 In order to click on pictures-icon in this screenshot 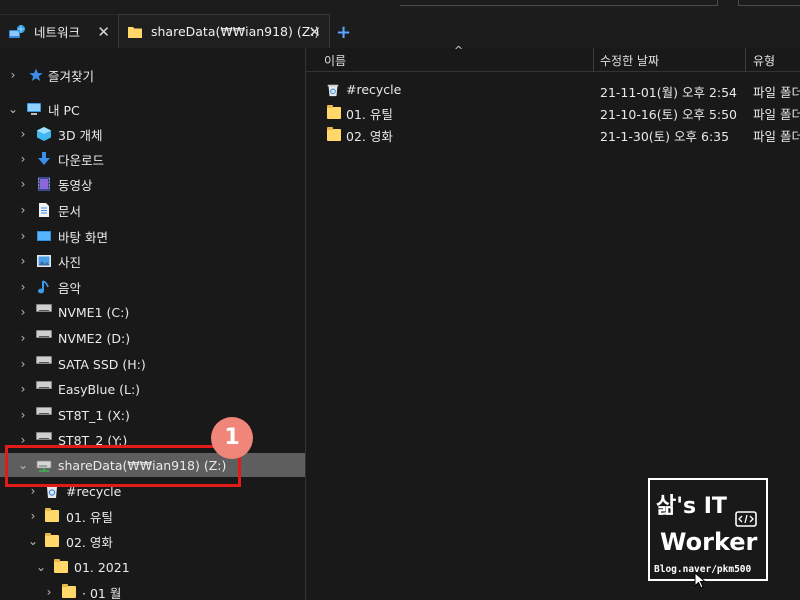, I will do `click(44, 261)`.